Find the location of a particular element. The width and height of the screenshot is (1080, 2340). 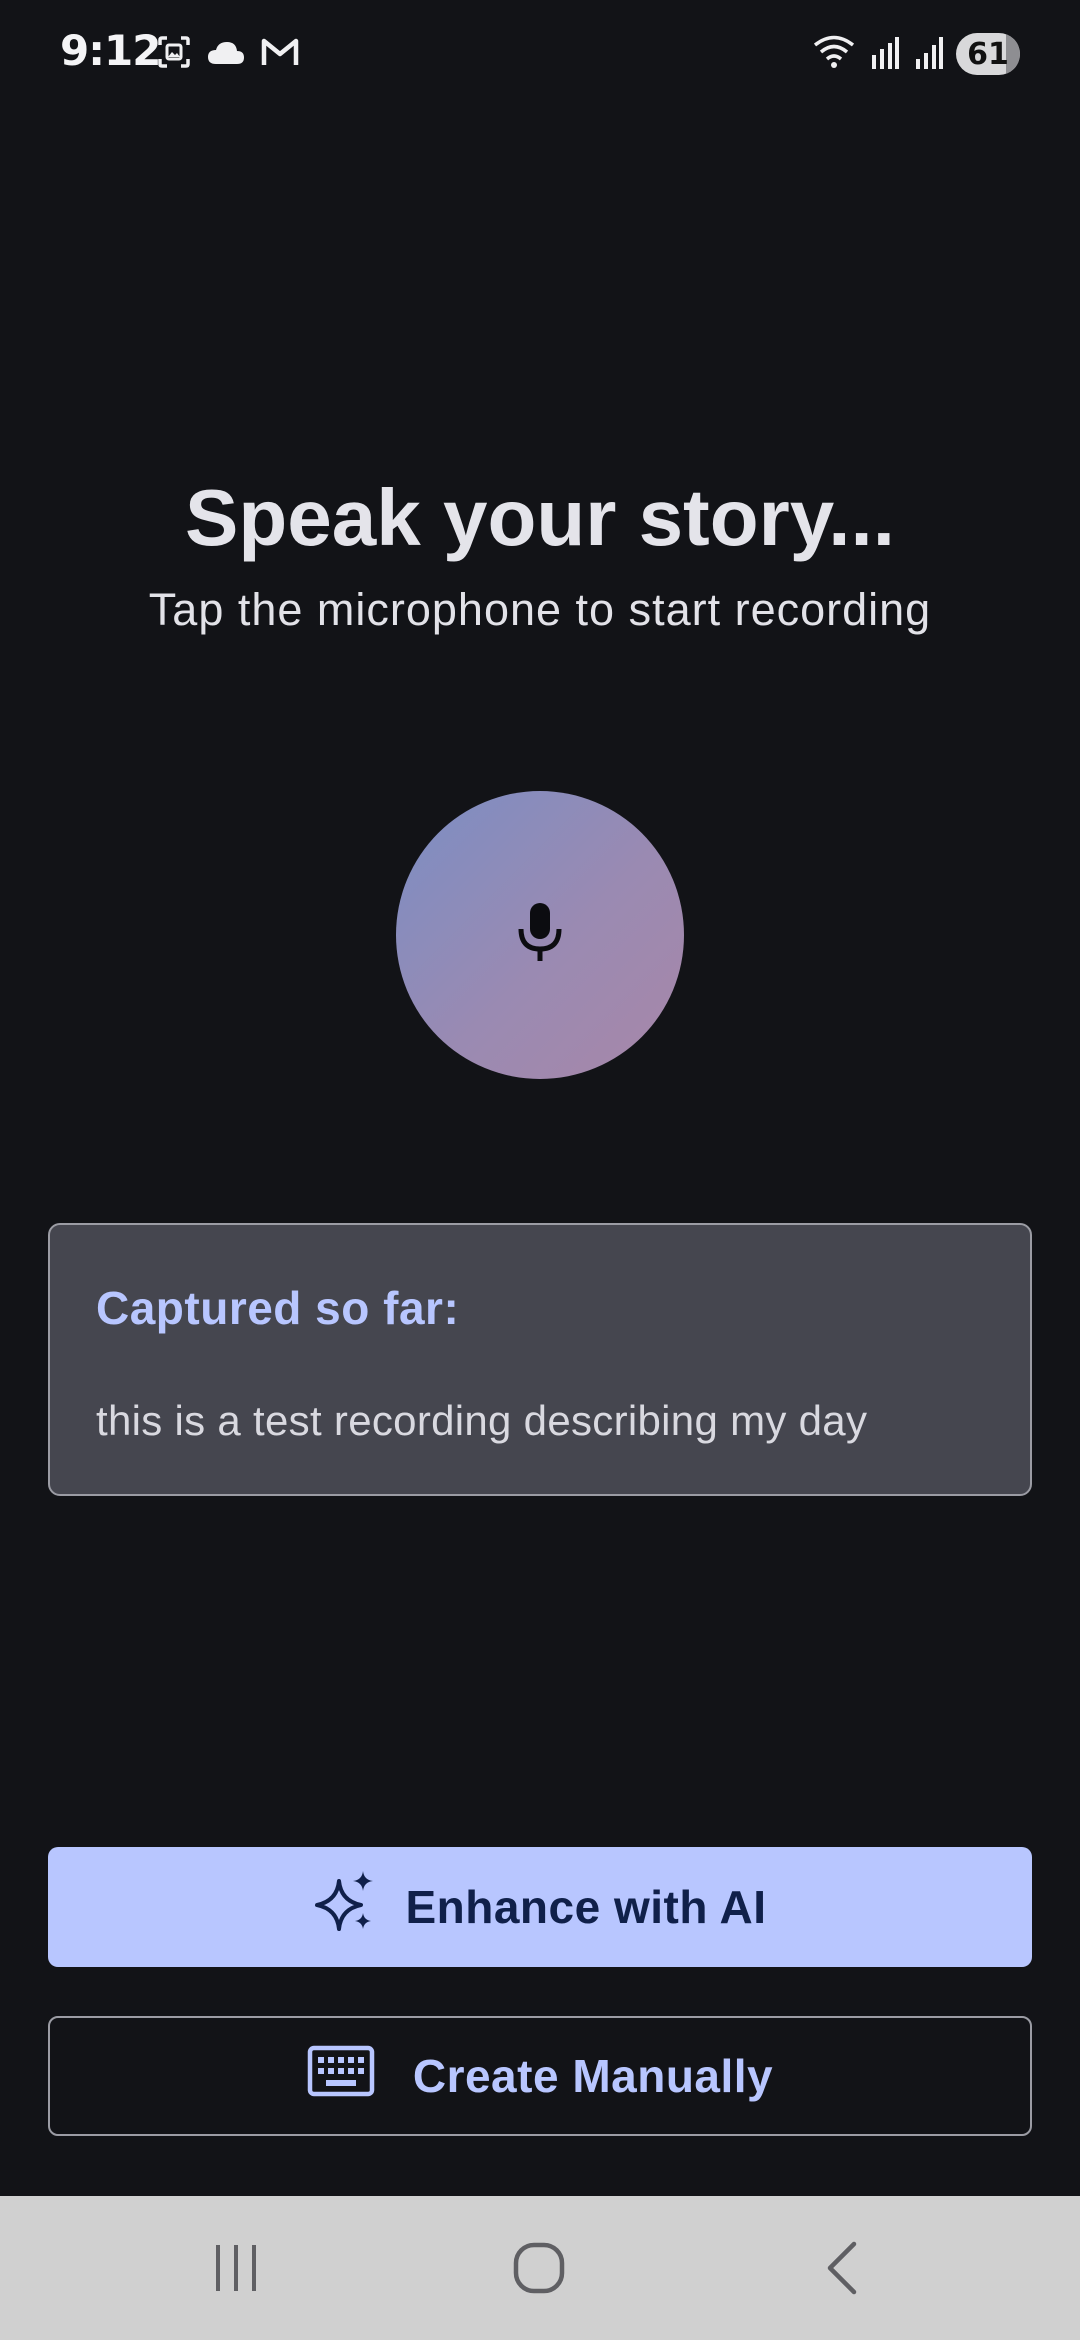

status-icons-left is located at coordinates (228, 54).